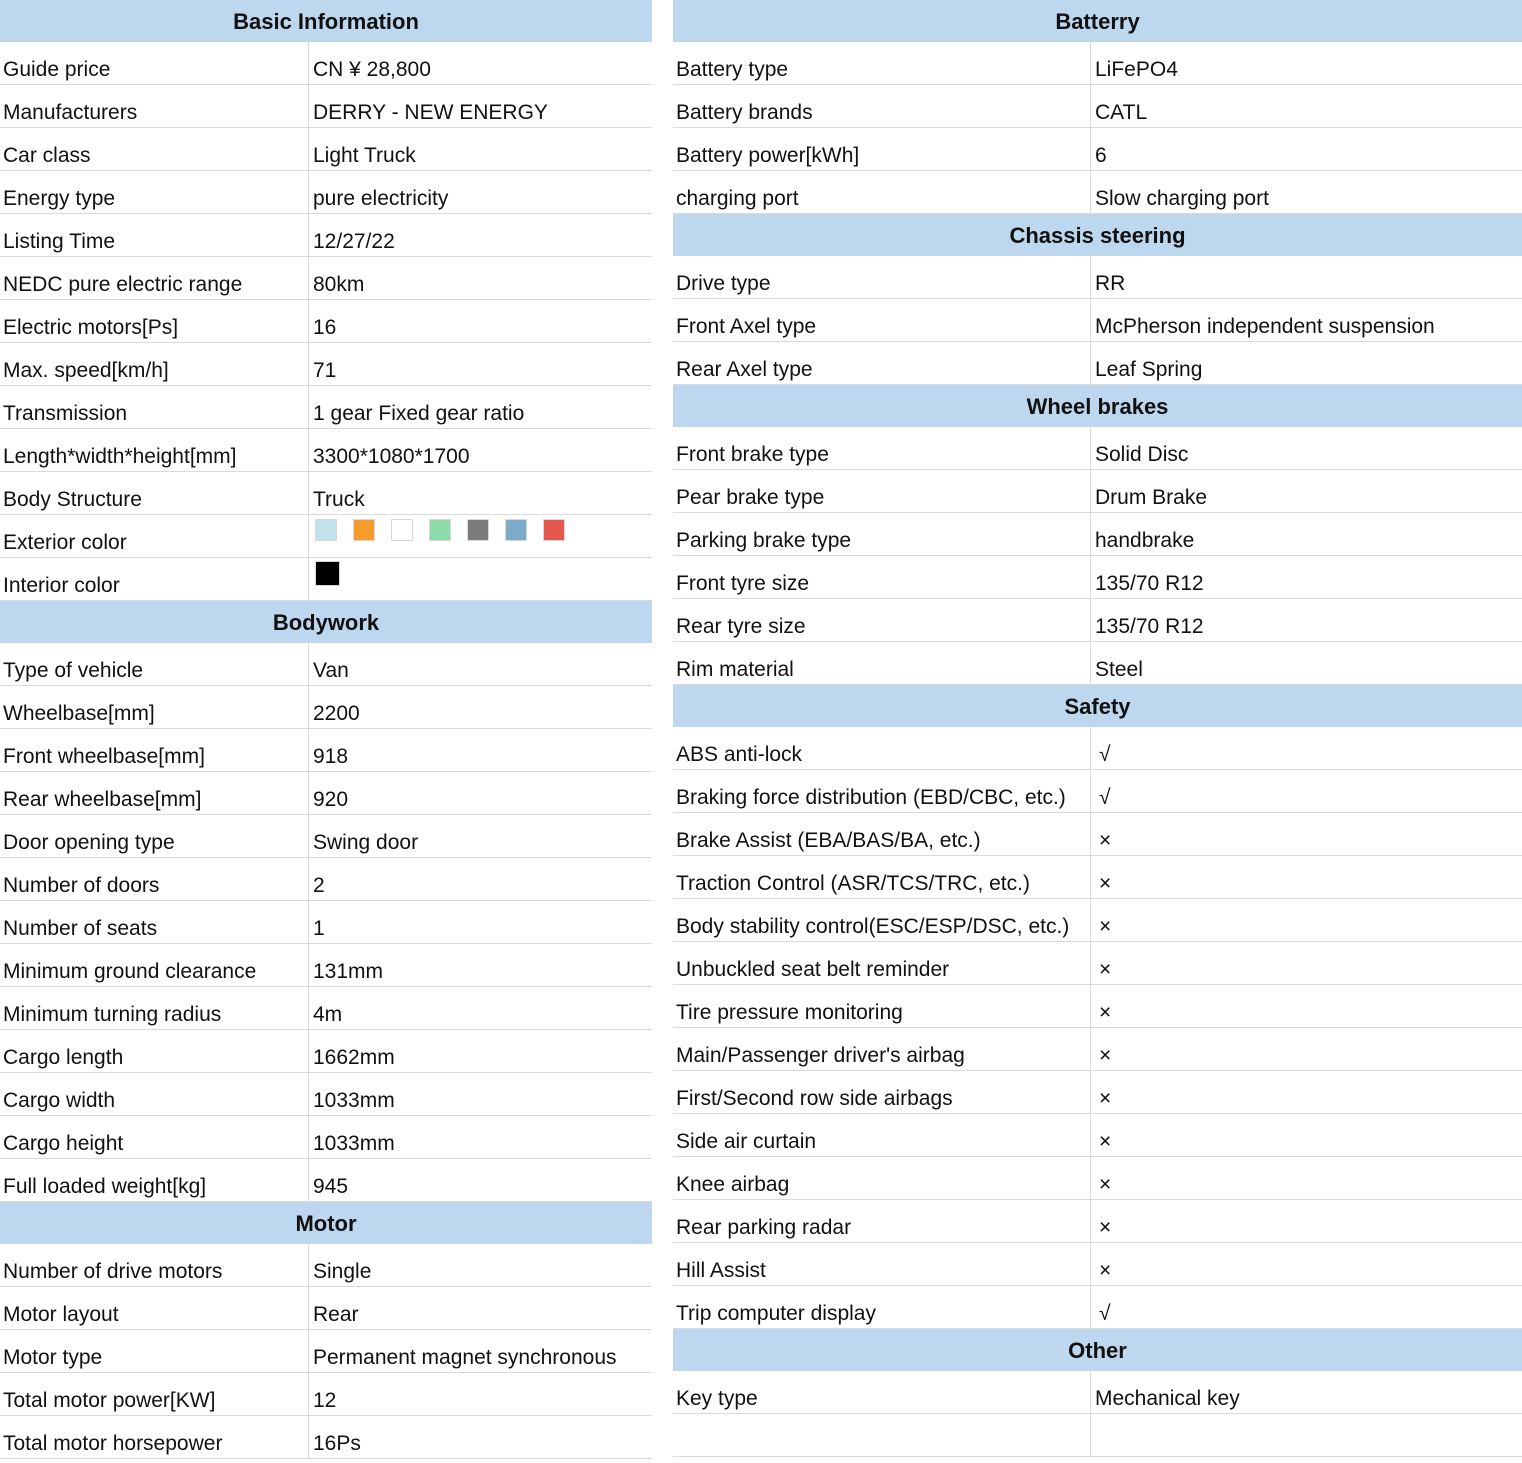  Describe the element at coordinates (882, 534) in the screenshot. I see `spec-label: Parking brake type` at that location.